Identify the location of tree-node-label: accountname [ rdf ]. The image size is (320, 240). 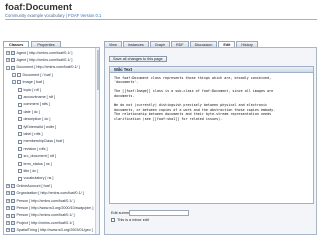
(39, 96).